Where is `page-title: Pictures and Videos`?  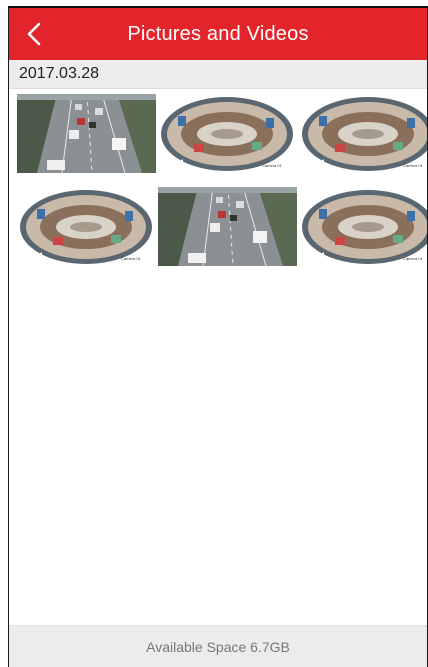 page-title: Pictures and Videos is located at coordinates (218, 33).